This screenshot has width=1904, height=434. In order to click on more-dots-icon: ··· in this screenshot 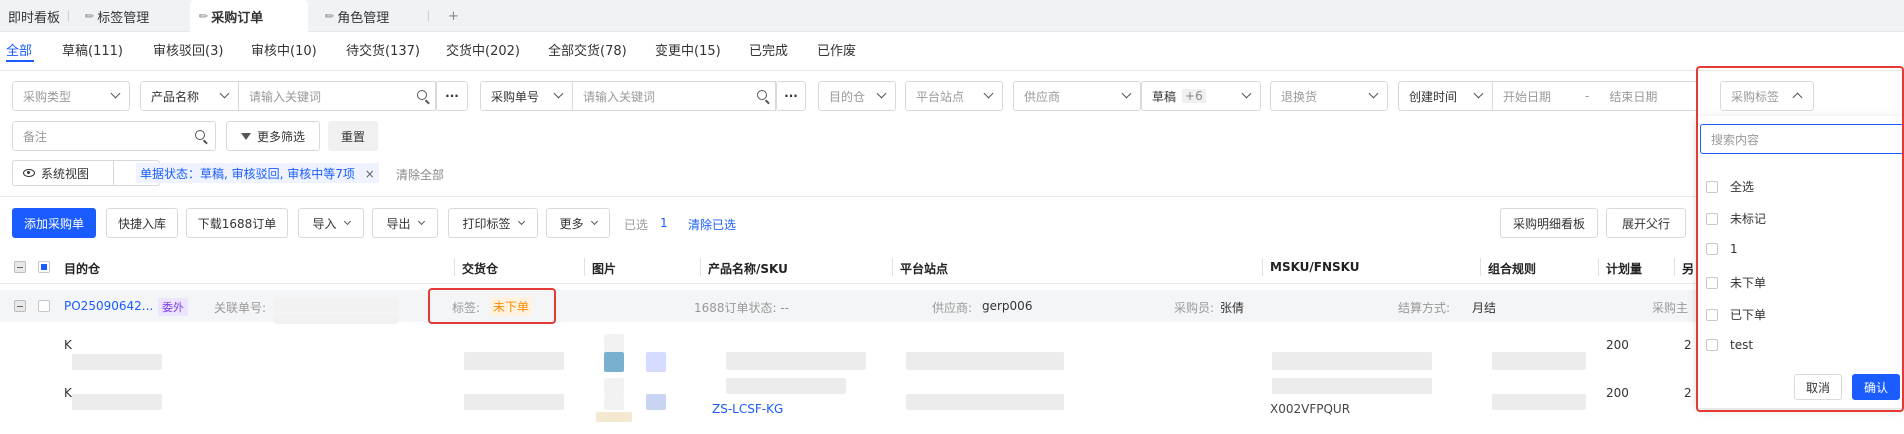, I will do `click(791, 96)`.